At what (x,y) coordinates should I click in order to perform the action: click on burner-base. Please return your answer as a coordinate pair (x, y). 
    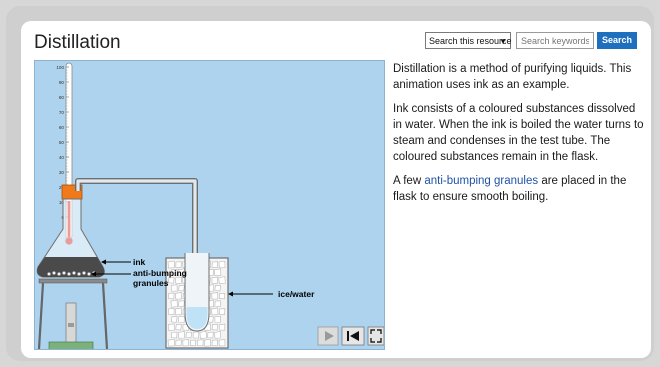
    Looking at the image, I should click on (71, 345).